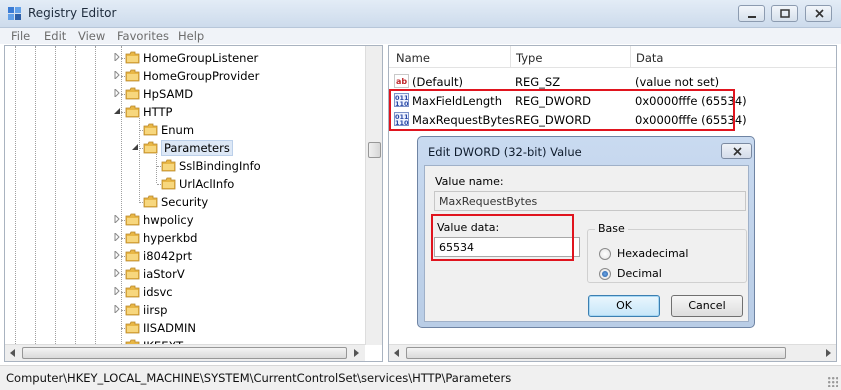 The image size is (841, 390). Describe the element at coordinates (751, 13) in the screenshot. I see `minimize-button` at that location.